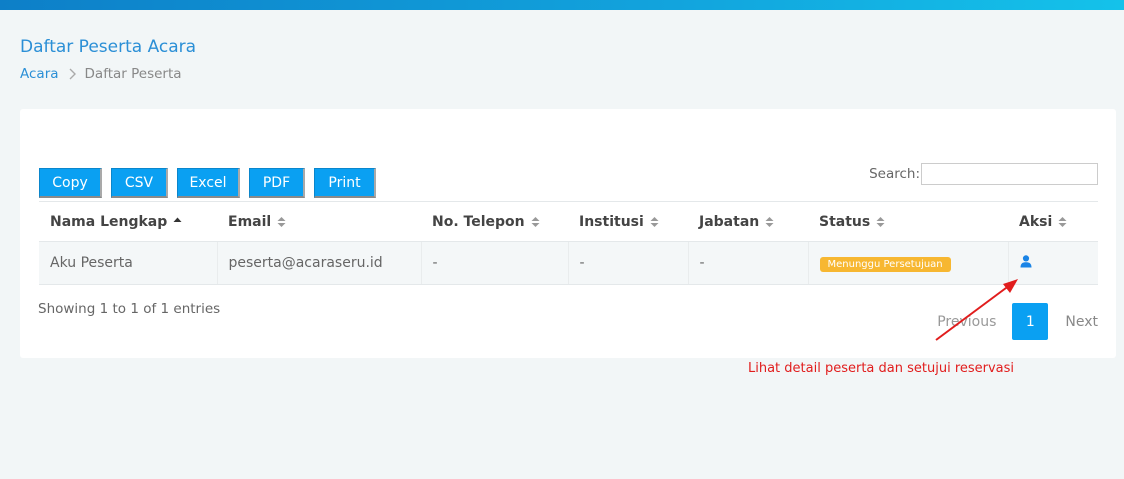 The height and width of the screenshot is (479, 1124). Describe the element at coordinates (1053, 263) in the screenshot. I see `cell-action` at that location.